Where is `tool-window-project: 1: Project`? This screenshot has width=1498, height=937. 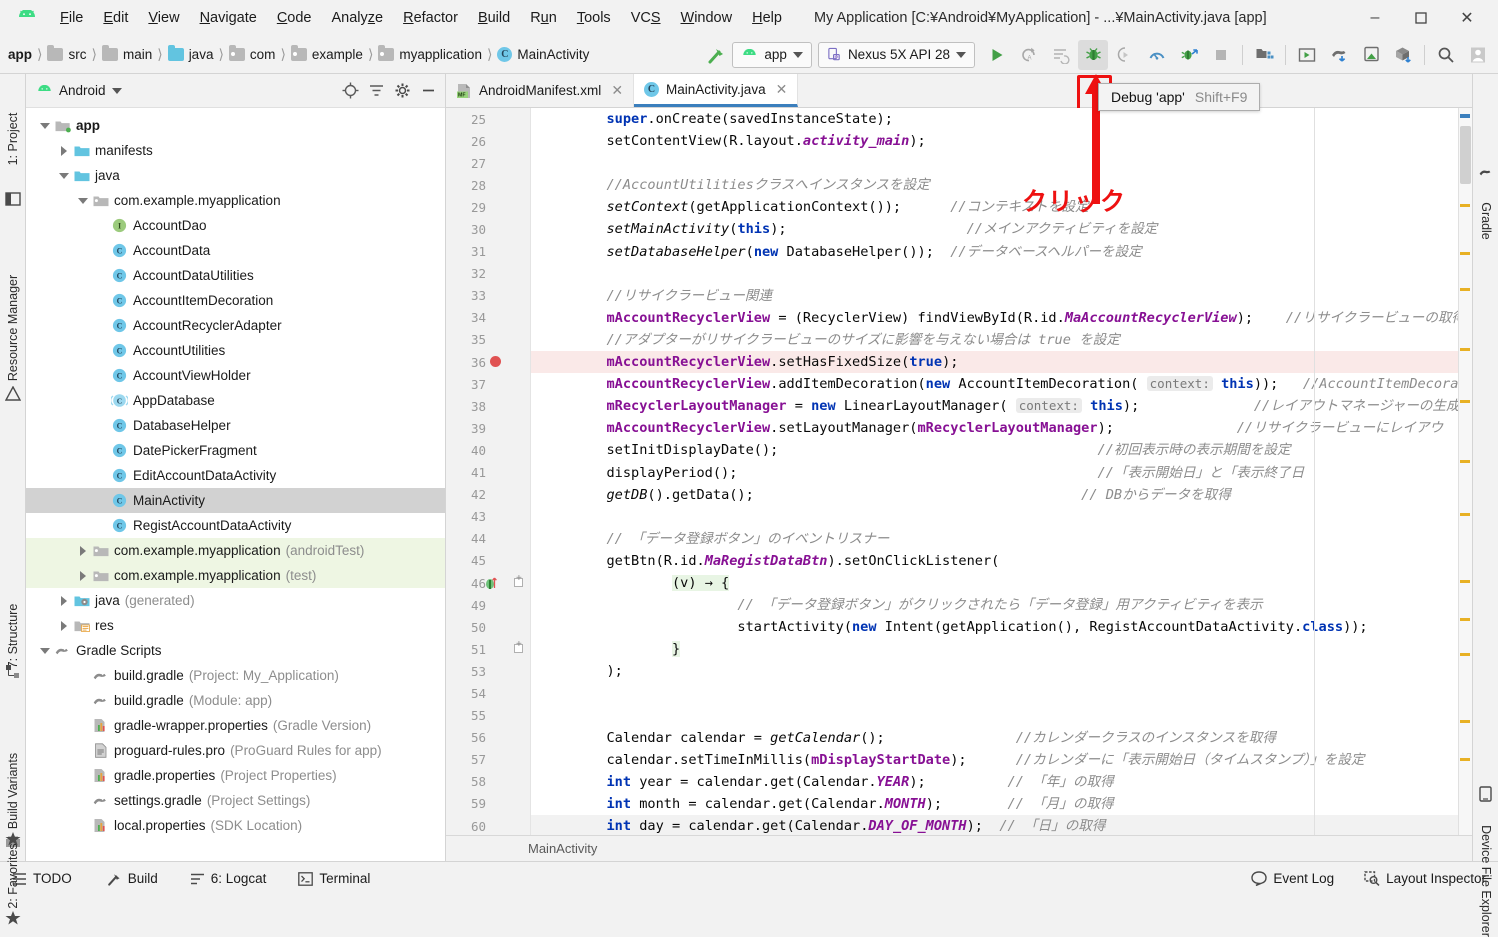
tool-window-project: 1: Project is located at coordinates (13, 139).